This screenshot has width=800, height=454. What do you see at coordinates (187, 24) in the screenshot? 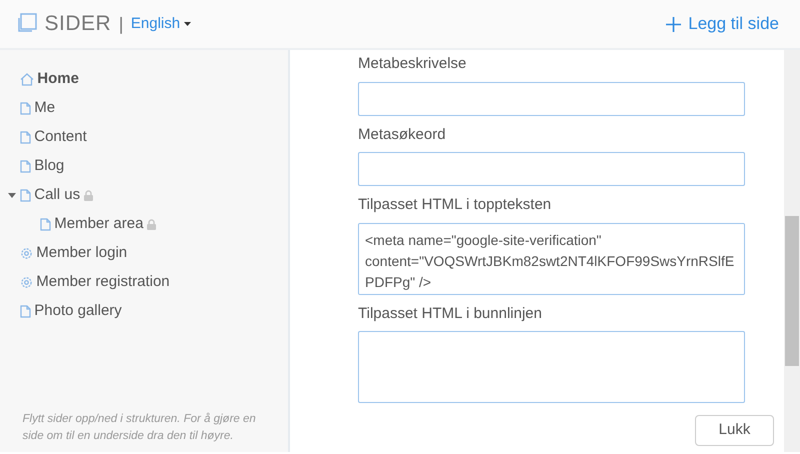
I see `caret-icon` at bounding box center [187, 24].